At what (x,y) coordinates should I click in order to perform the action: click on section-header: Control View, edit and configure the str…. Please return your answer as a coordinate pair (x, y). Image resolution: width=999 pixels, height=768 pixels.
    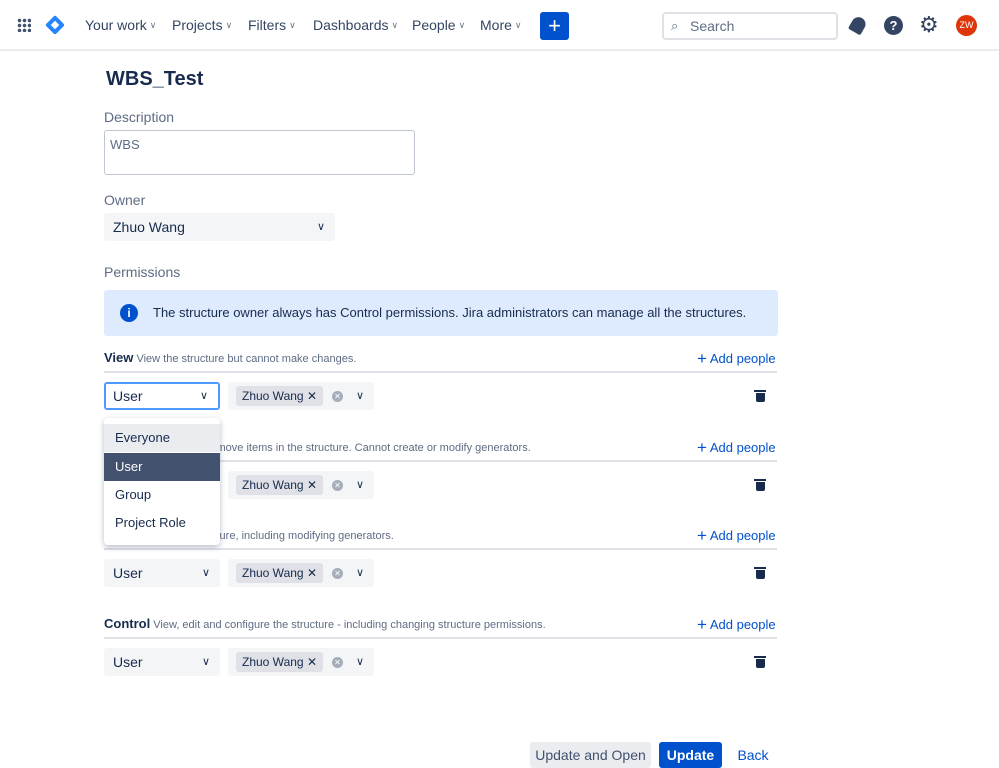
    Looking at the image, I should click on (325, 623).